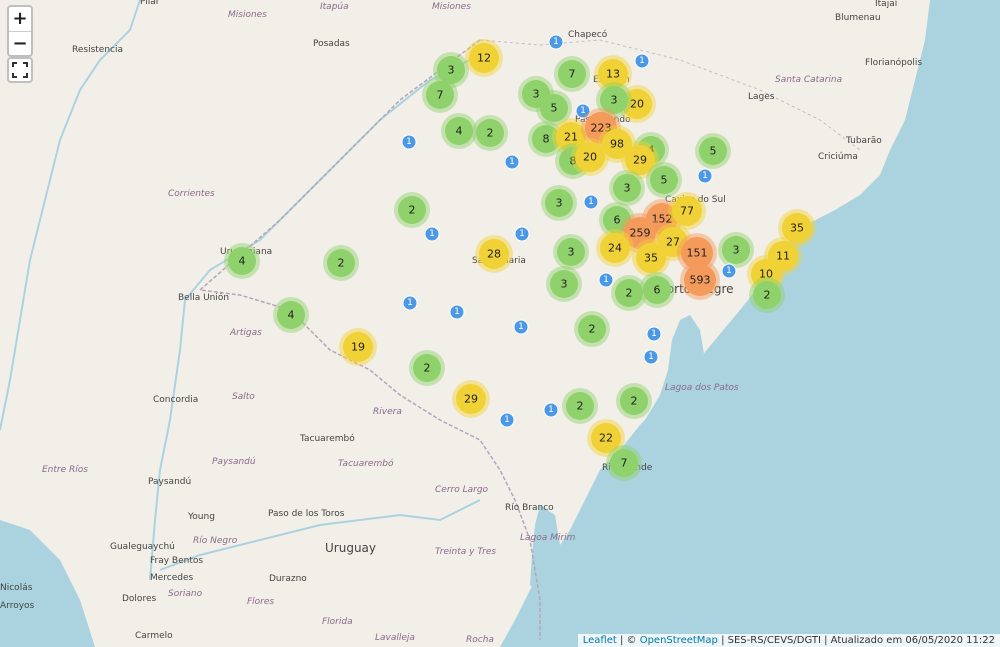 The width and height of the screenshot is (1000, 647). I want to click on place-label: Arroyos, so click(17, 606).